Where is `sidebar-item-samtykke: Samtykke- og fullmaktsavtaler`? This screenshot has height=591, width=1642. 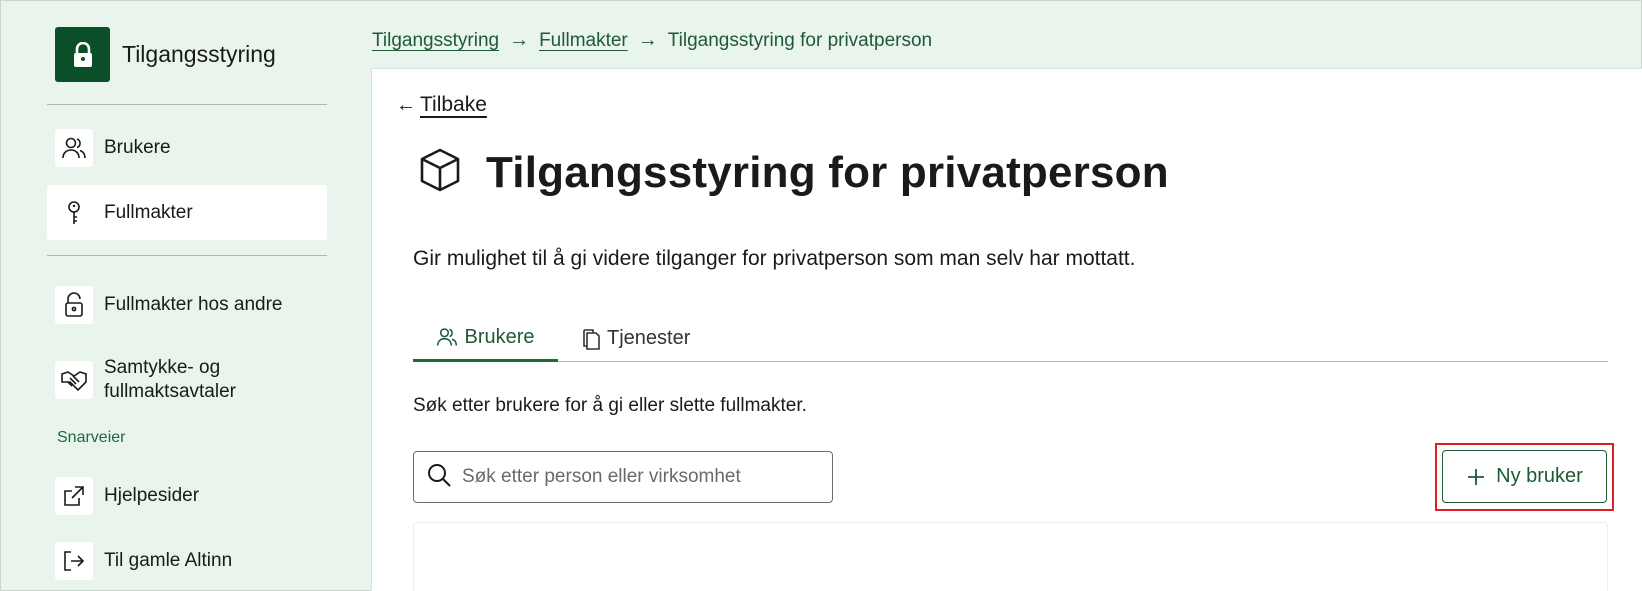 sidebar-item-samtykke: Samtykke- og fullmaktsavtaler is located at coordinates (187, 380).